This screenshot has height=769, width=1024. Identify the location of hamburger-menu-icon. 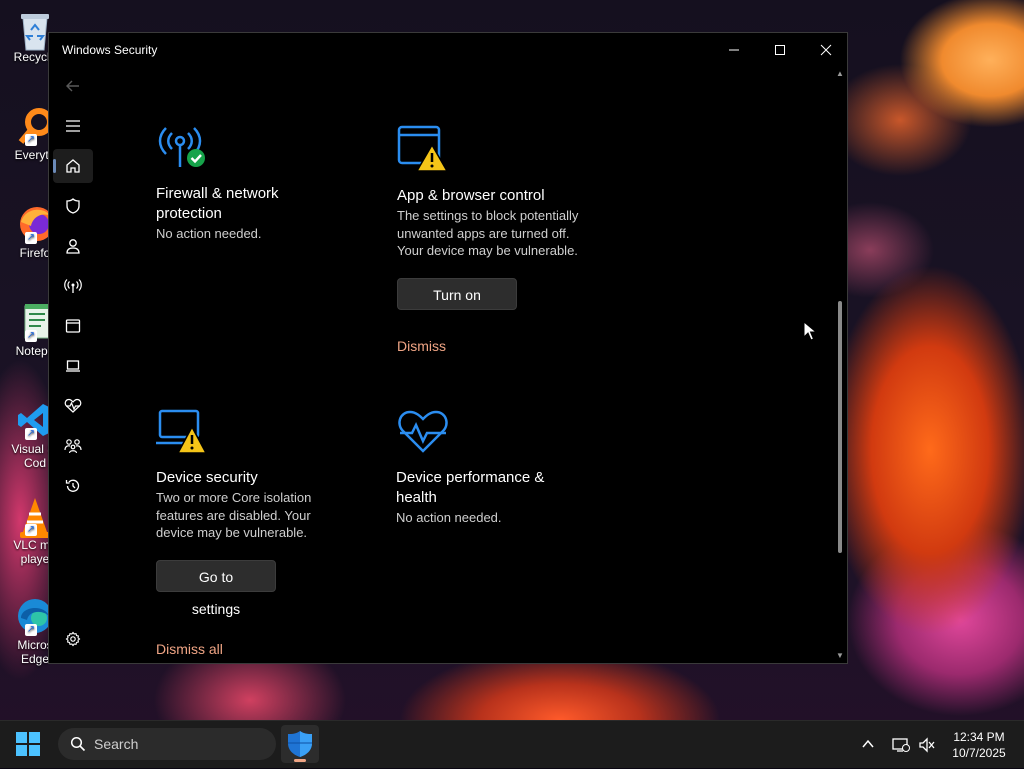
(73, 126).